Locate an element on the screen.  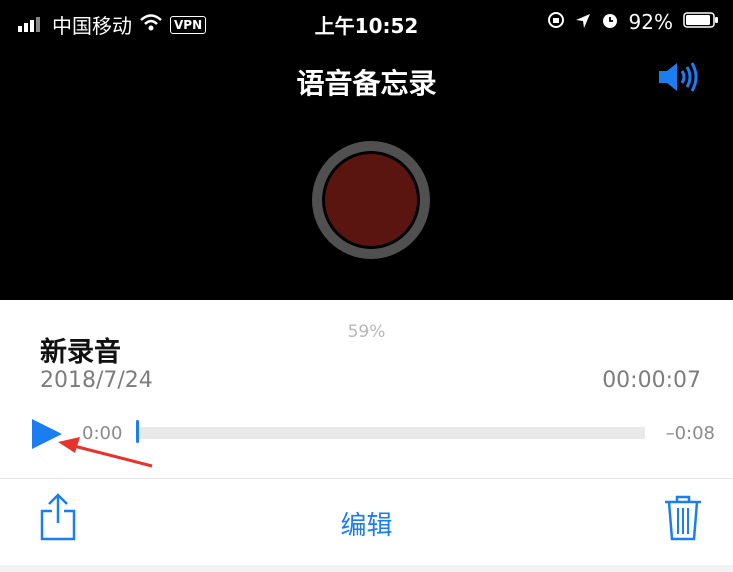
recording-duration: 00:00:07 is located at coordinates (651, 380).